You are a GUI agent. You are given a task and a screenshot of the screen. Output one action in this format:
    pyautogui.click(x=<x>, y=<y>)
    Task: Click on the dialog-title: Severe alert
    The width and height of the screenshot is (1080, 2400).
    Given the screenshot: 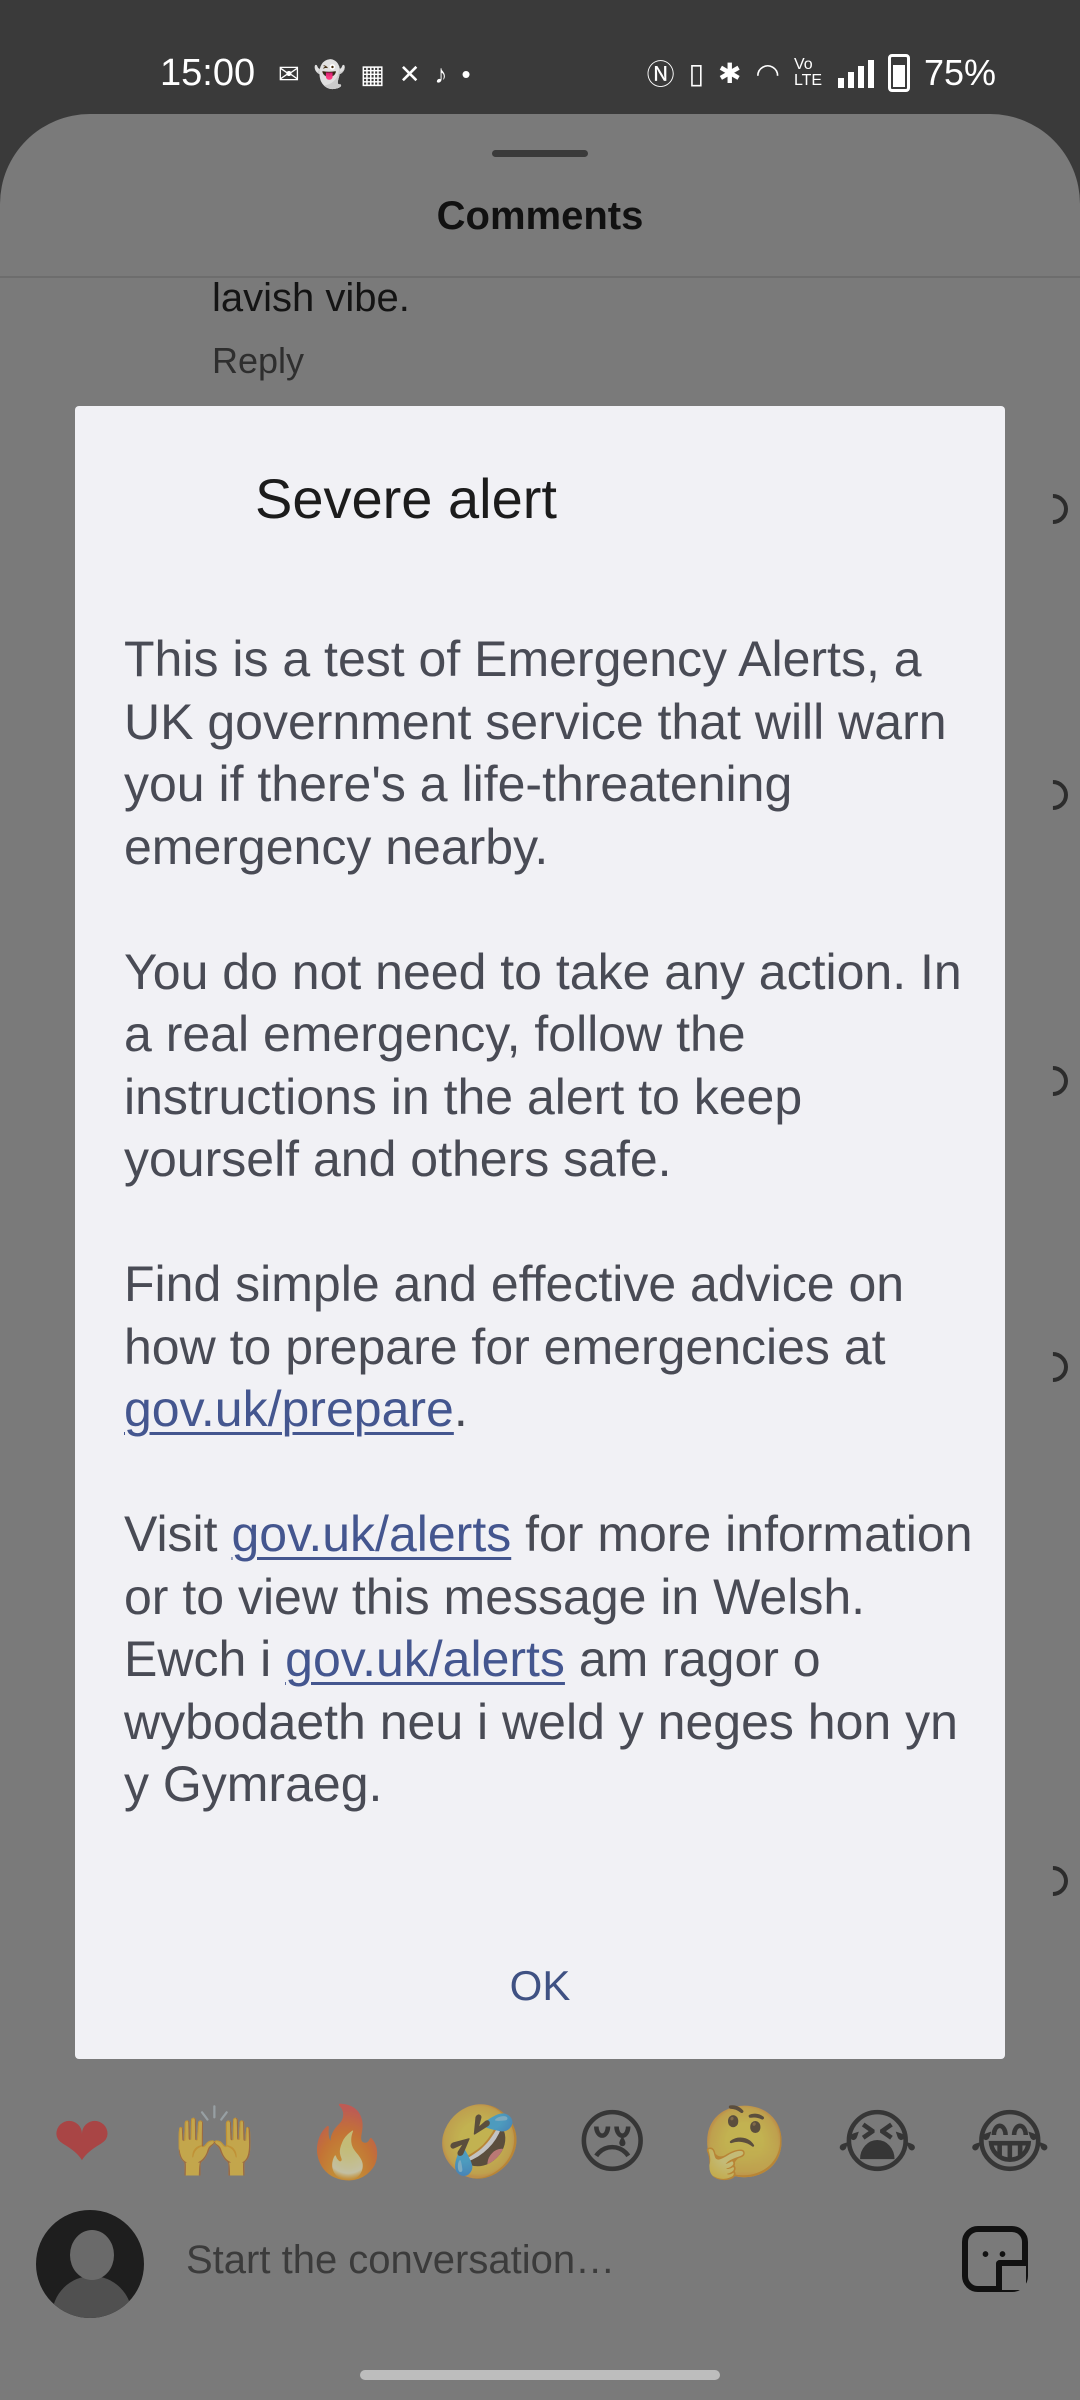 What is the action you would take?
    pyautogui.click(x=406, y=498)
    